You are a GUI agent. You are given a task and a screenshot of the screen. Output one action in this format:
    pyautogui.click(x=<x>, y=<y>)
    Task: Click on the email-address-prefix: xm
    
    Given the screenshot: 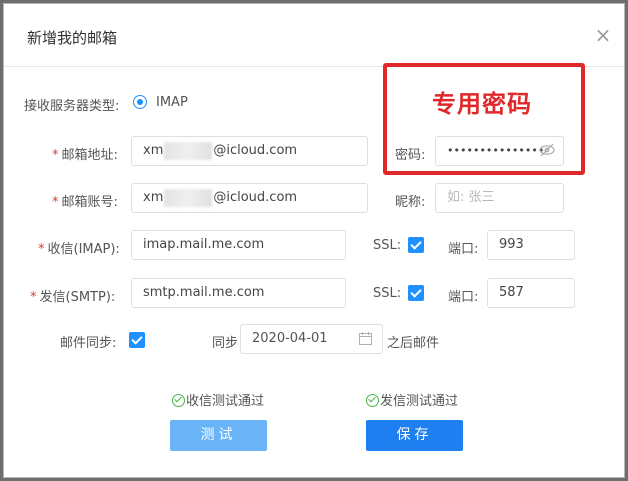 What is the action you would take?
    pyautogui.click(x=153, y=150)
    